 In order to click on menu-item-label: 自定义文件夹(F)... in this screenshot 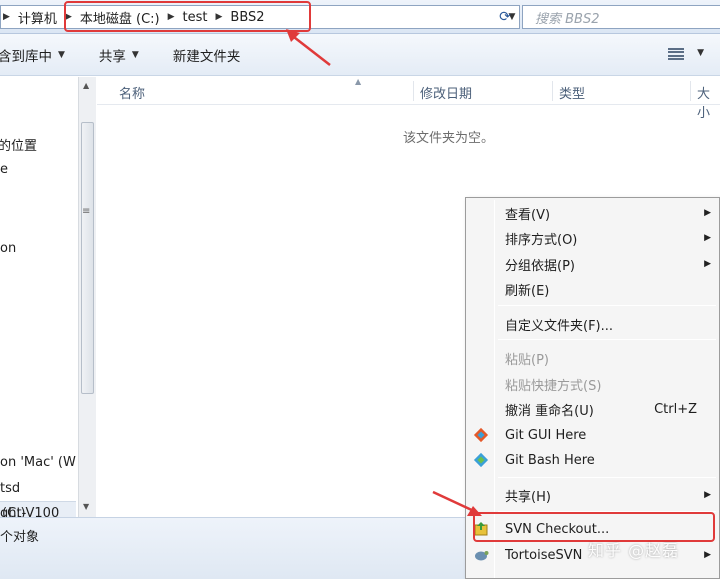, I will do `click(559, 326)`.